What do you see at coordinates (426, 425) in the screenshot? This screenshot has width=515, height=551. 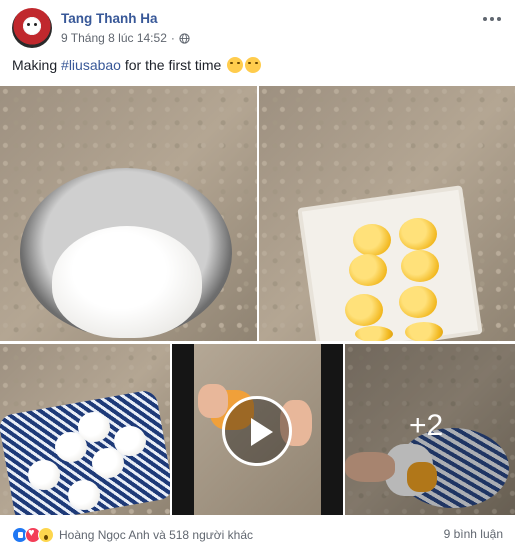 I see `more-photos-count: +2` at bounding box center [426, 425].